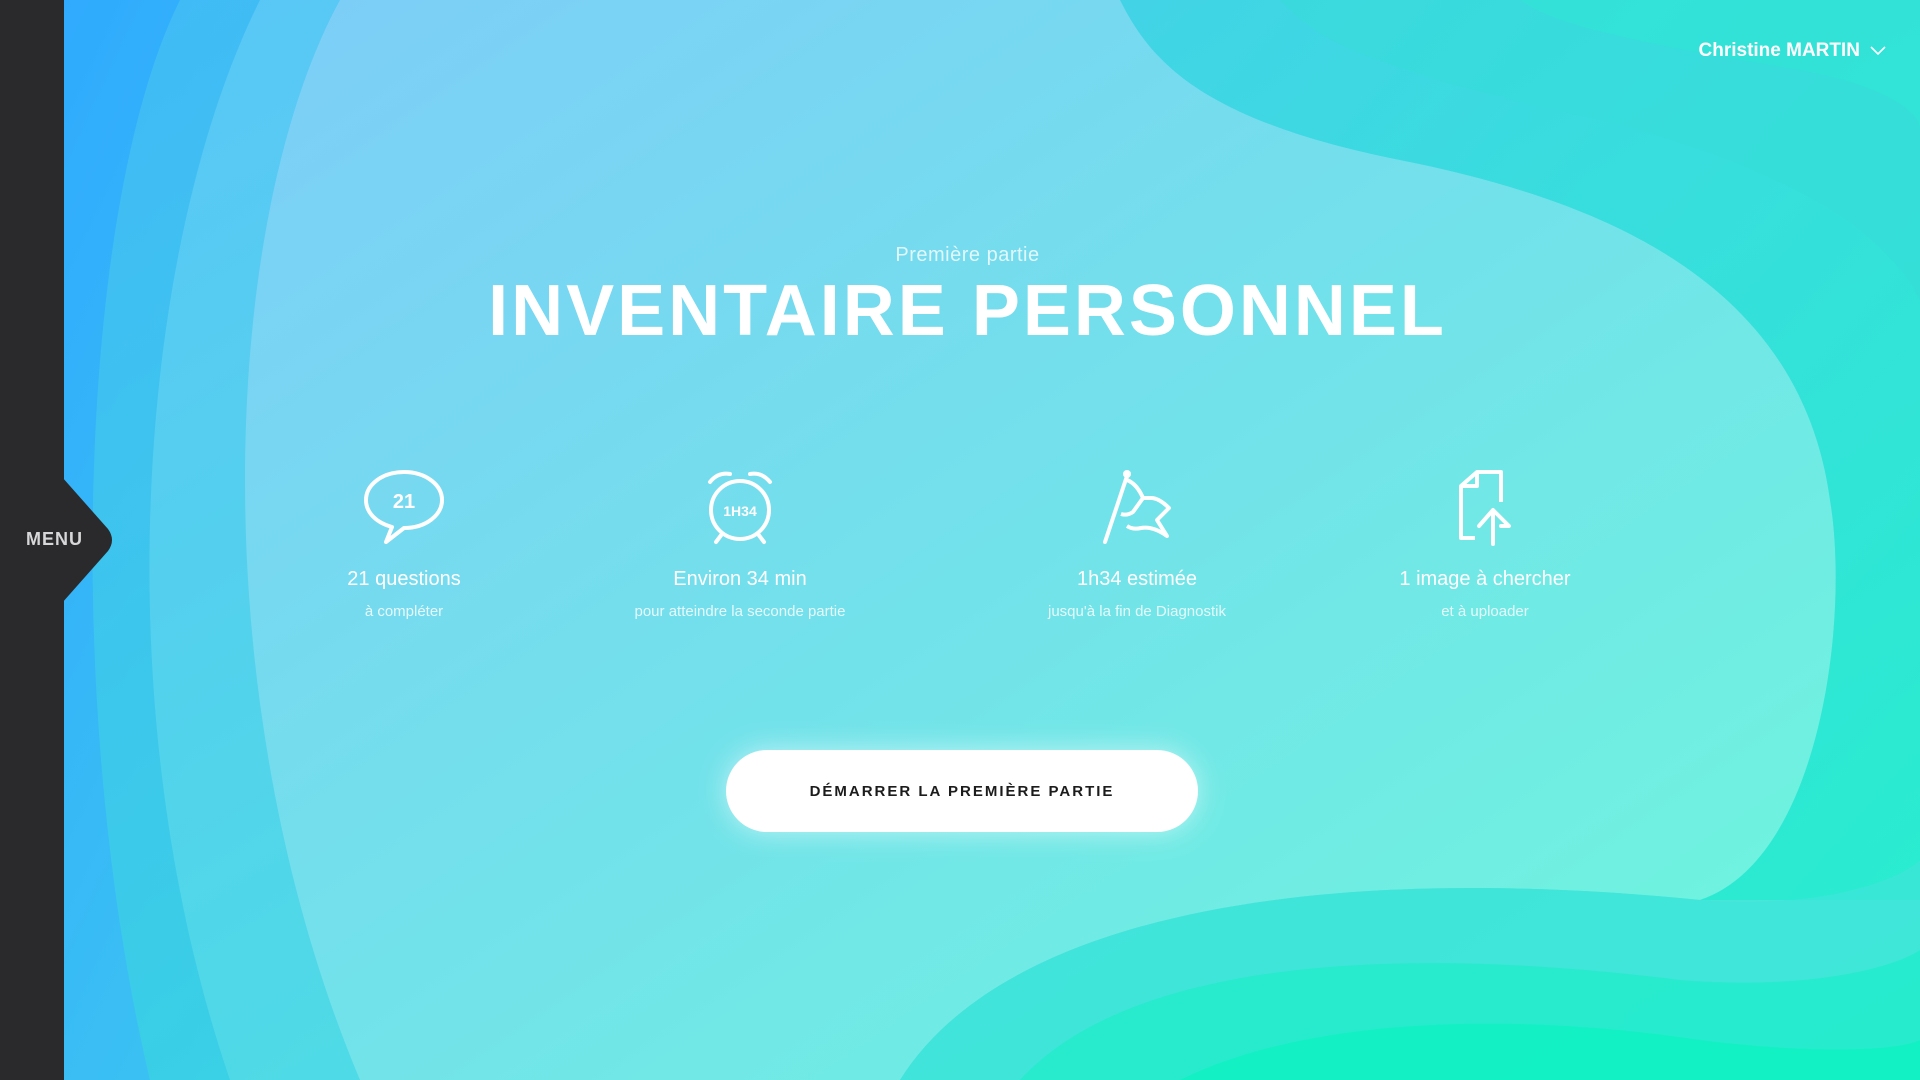 The image size is (1920, 1080). I want to click on user-name: Christine MARTIN, so click(1779, 50).